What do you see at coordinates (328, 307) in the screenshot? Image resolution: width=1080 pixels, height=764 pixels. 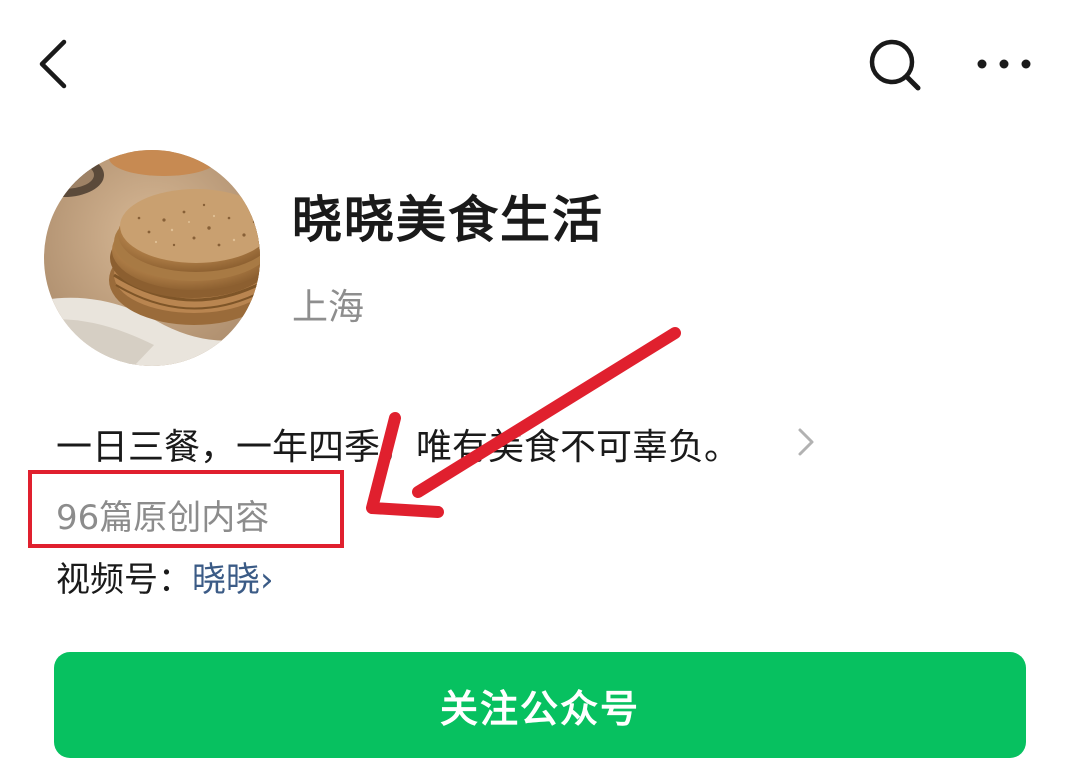 I see `account-location: 上海` at bounding box center [328, 307].